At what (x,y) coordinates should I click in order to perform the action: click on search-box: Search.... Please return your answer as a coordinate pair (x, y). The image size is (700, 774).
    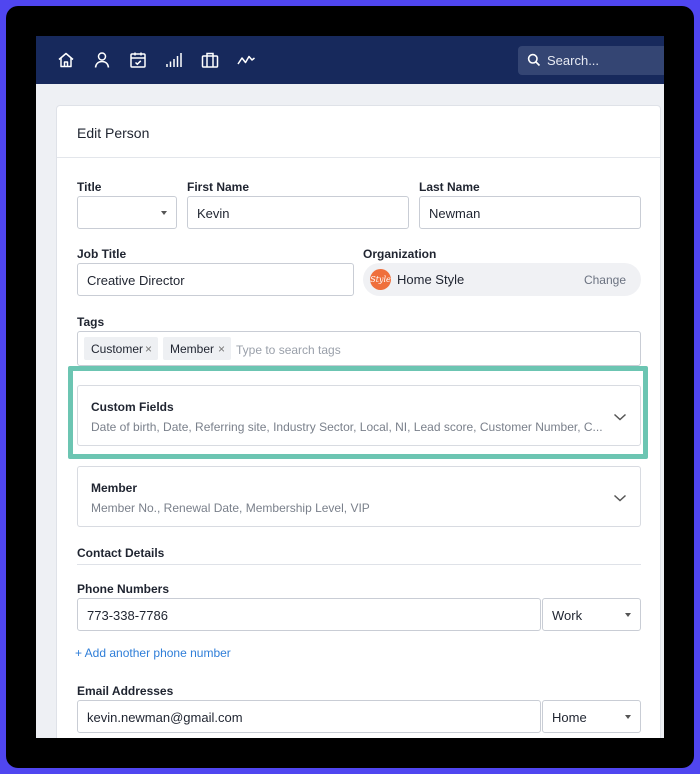
    Looking at the image, I should click on (591, 60).